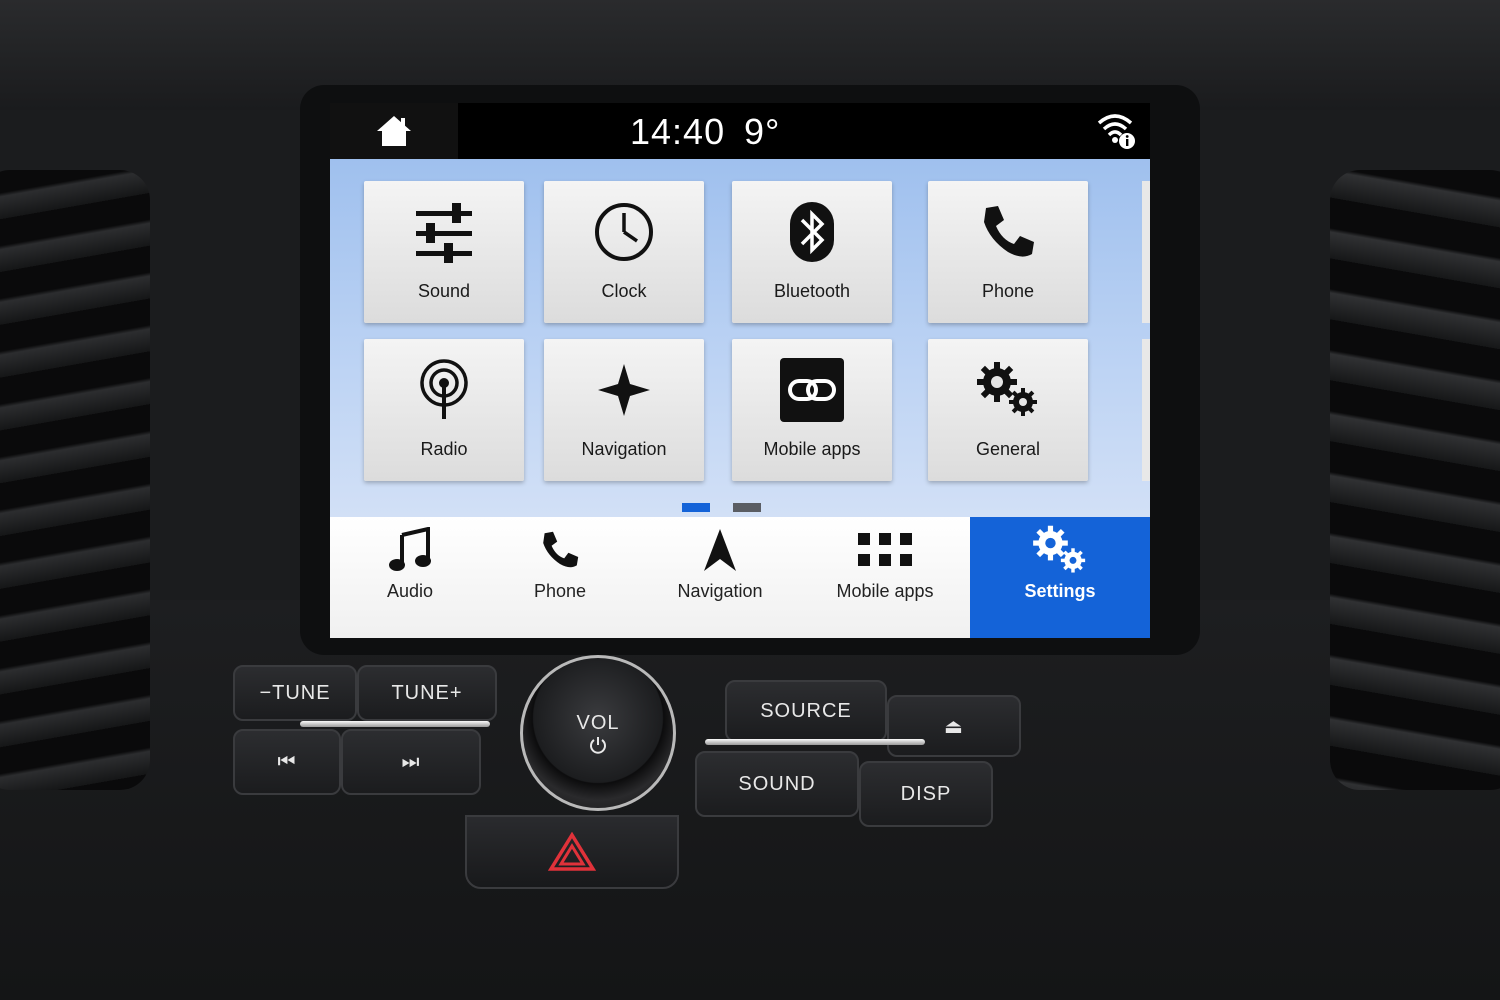 The image size is (1500, 1000). Describe the element at coordinates (740, 131) in the screenshot. I see `status-bar: 14:40 9°` at that location.